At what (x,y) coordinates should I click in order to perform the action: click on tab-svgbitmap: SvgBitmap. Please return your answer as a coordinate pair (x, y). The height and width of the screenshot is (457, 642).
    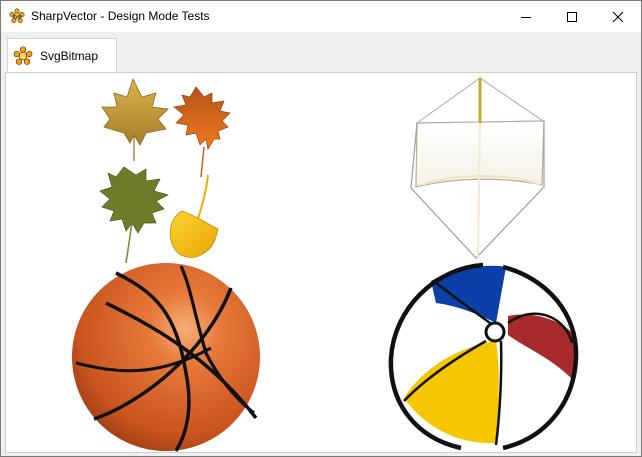
    Looking at the image, I should click on (62, 55).